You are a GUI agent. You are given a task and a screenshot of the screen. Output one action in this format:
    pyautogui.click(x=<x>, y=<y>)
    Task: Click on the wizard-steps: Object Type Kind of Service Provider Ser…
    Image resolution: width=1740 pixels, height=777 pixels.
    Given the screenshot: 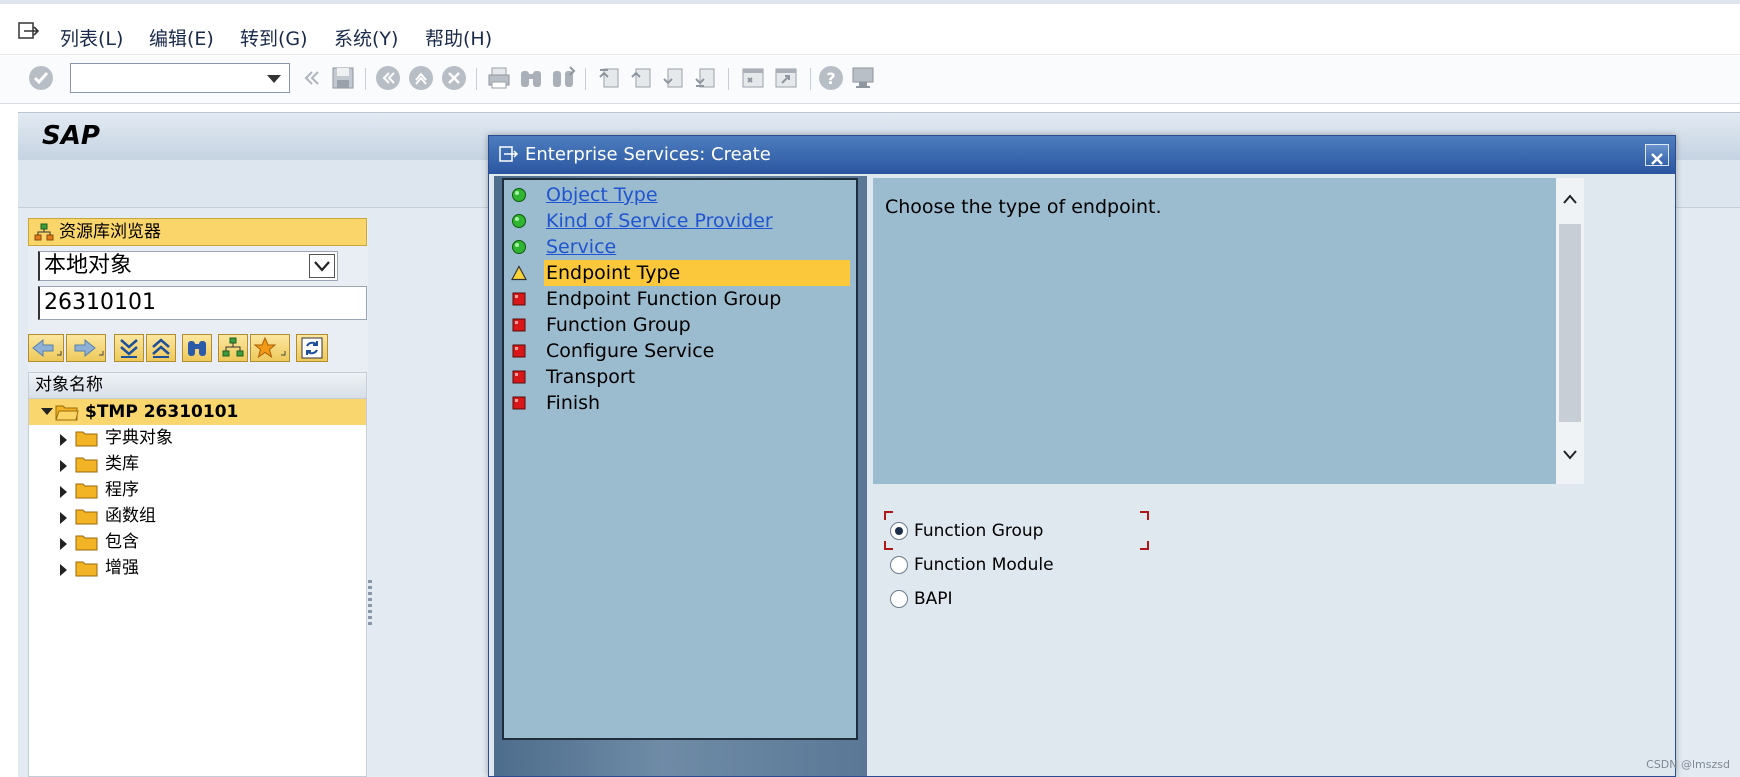 What is the action you would take?
    pyautogui.click(x=680, y=459)
    